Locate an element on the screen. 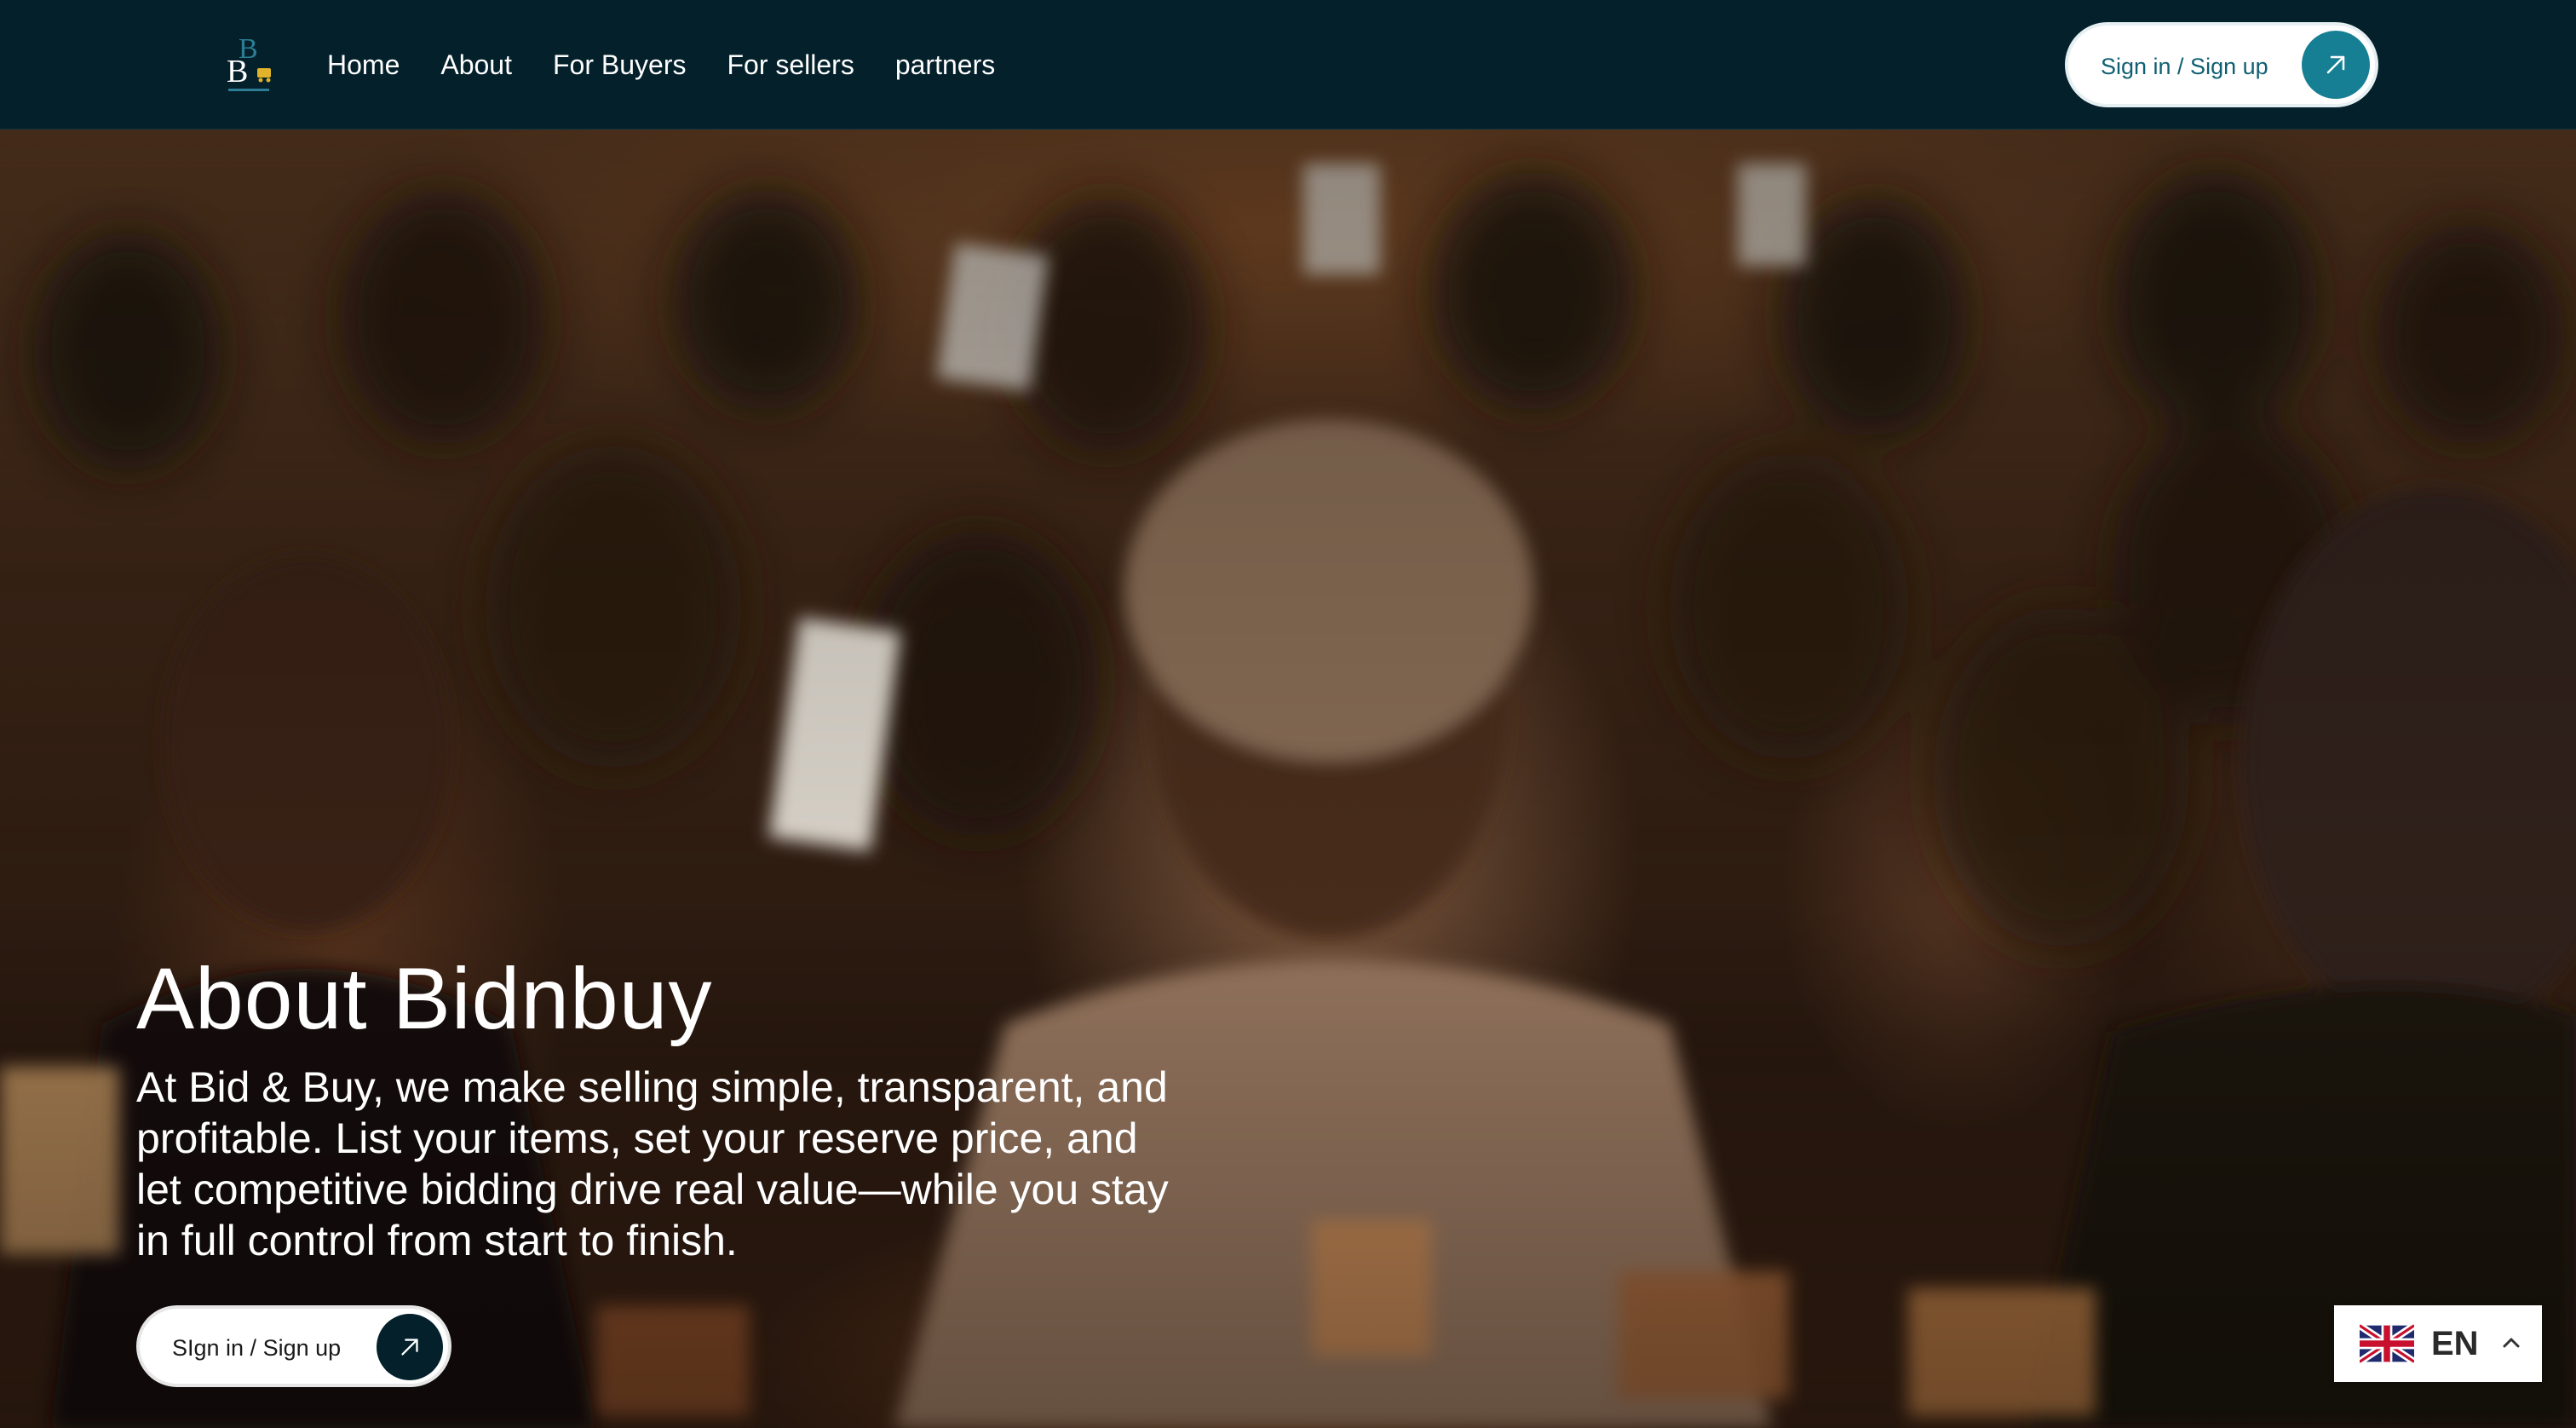 The height and width of the screenshot is (1428, 2576). hero-title: About Bidnbuy is located at coordinates (425, 999).